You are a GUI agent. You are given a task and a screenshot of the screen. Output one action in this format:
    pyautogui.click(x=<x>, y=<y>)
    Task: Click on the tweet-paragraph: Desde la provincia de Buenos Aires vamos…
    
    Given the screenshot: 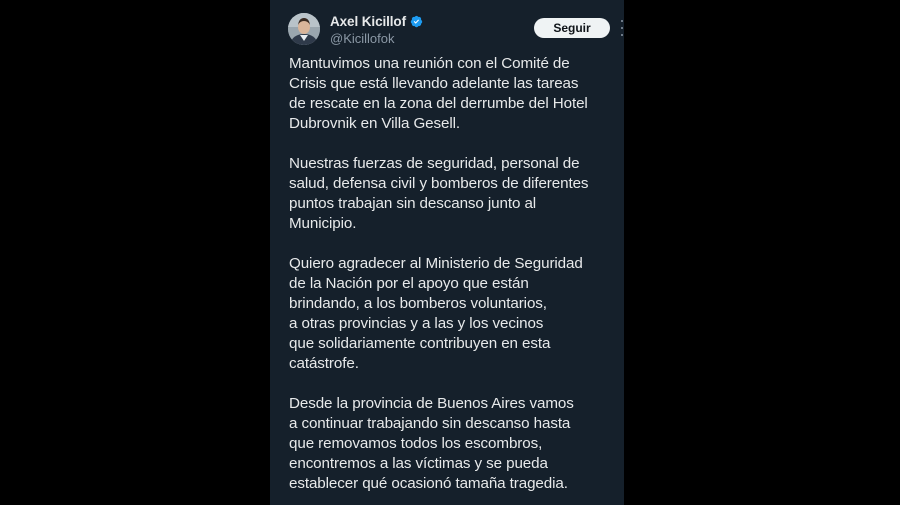 What is the action you would take?
    pyautogui.click(x=454, y=444)
    